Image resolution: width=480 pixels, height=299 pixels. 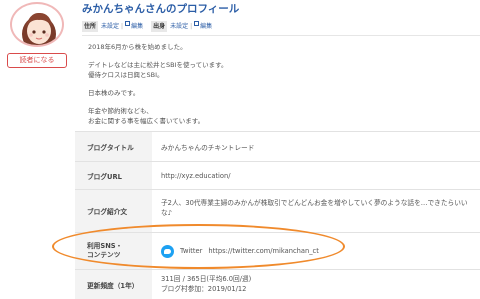 What do you see at coordinates (195, 176) in the screenshot?
I see `blog-url-link: http://xyz.education/` at bounding box center [195, 176].